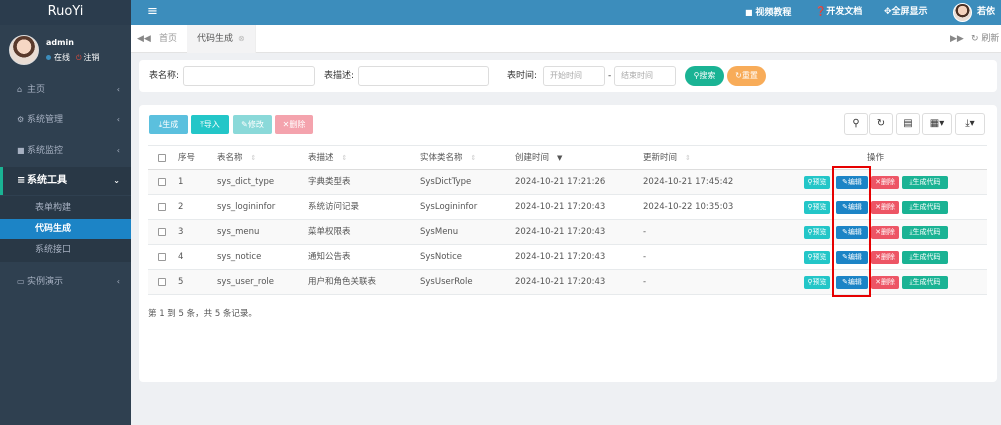  What do you see at coordinates (24, 50) in the screenshot?
I see `user-avatar` at bounding box center [24, 50].